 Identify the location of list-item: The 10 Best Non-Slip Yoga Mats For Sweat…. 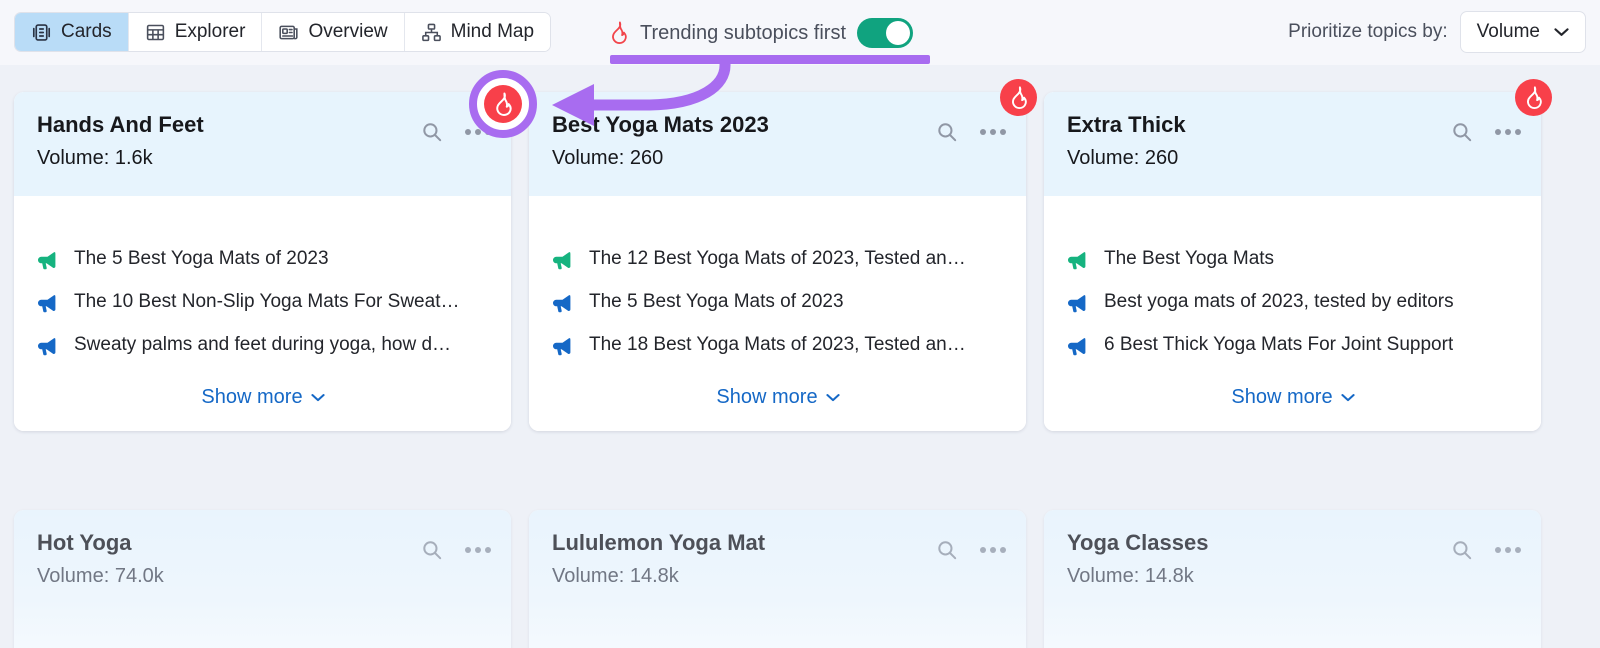
(263, 302).